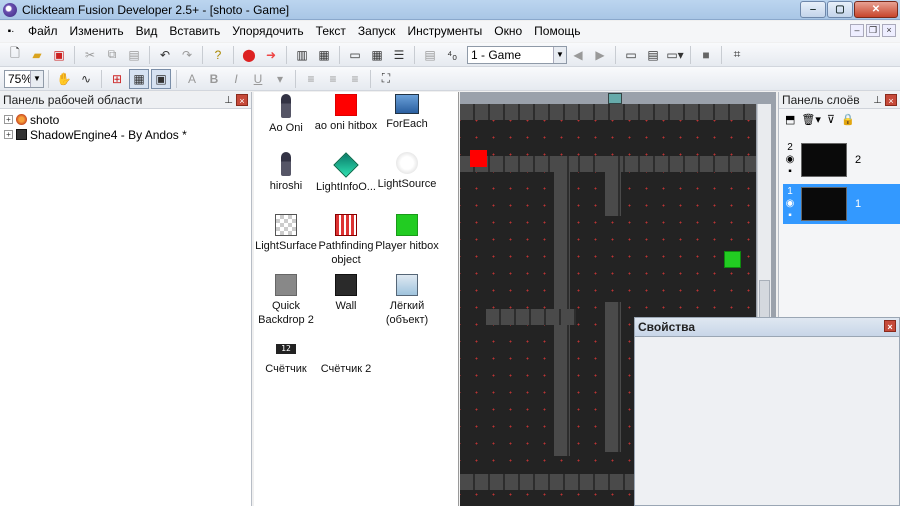 This screenshot has height=506, width=900. What do you see at coordinates (59, 55) in the screenshot?
I see `save-icon: ▣` at bounding box center [59, 55].